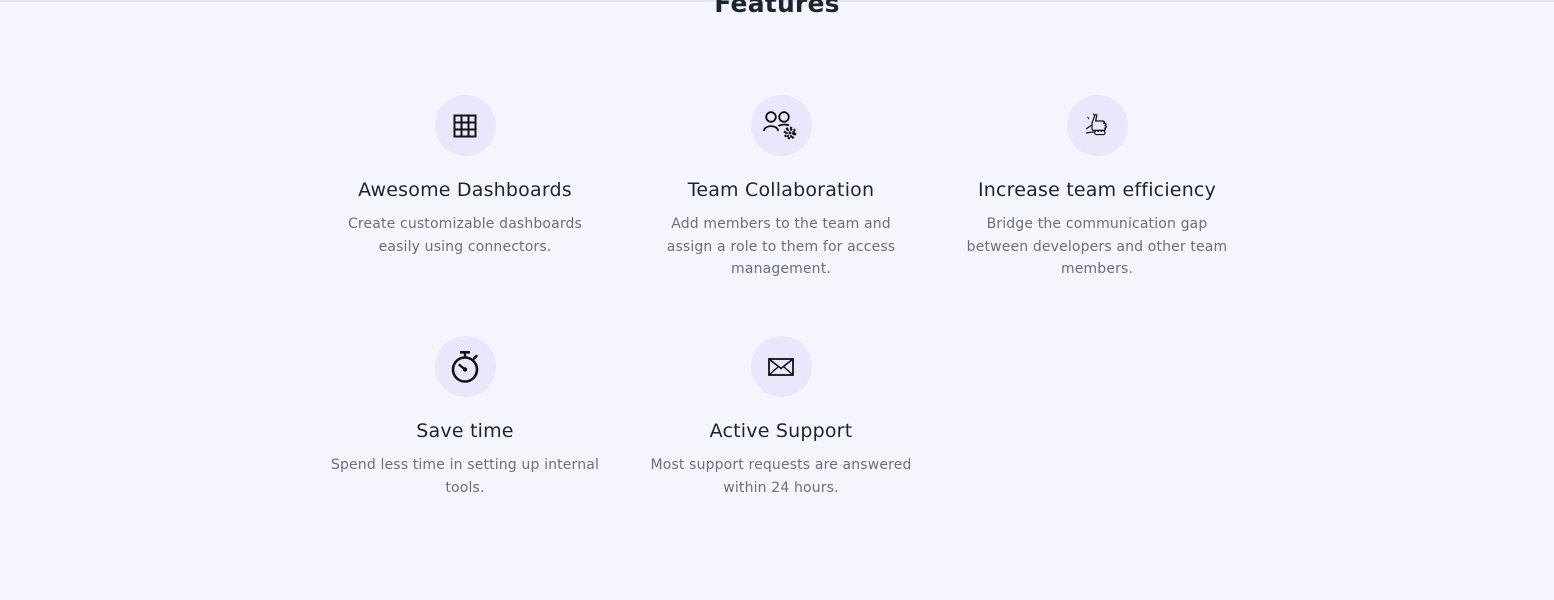 Image resolution: width=1554 pixels, height=600 pixels. I want to click on feature-title: Awesome Dashboards, so click(465, 190).